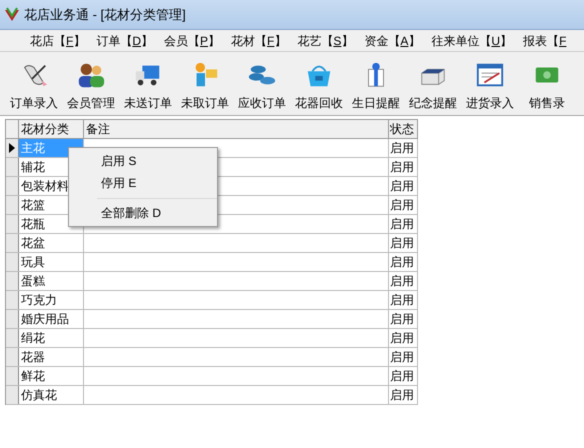 This screenshot has height=448, width=584. Describe the element at coordinates (490, 86) in the screenshot. I see `toolbar-button: 进货录入` at that location.